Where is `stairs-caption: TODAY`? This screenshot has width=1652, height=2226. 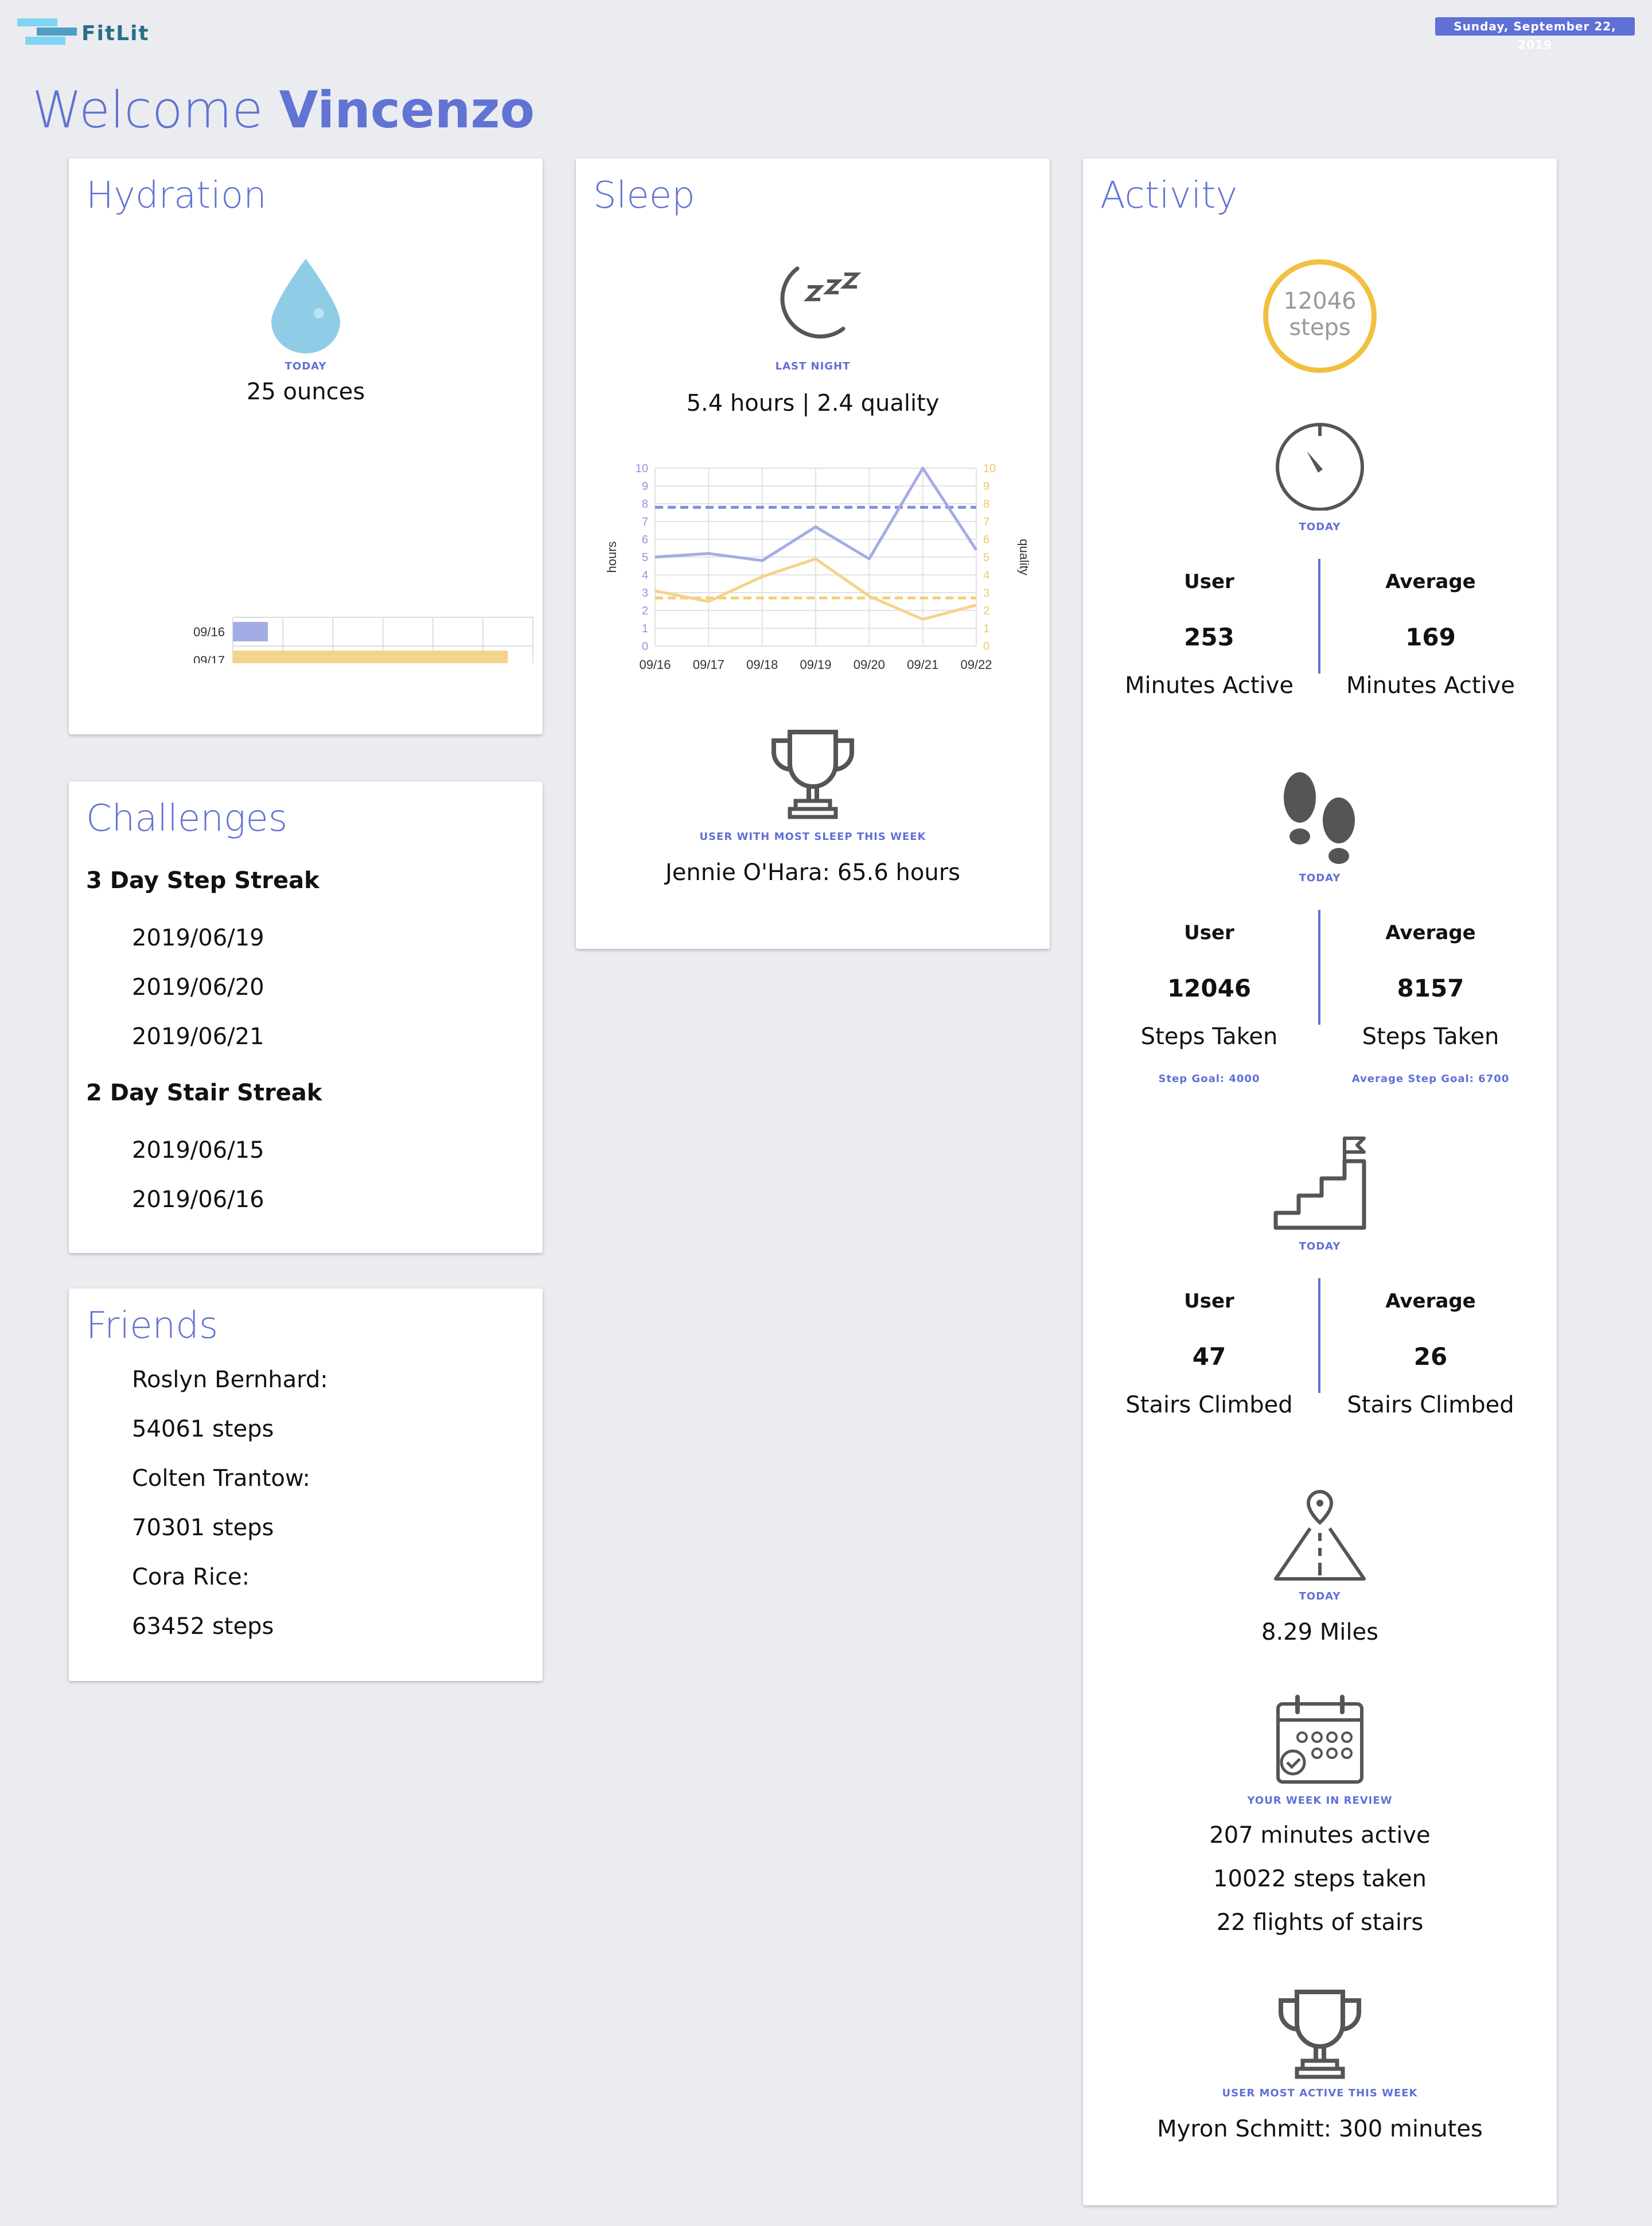
stairs-caption: TODAY is located at coordinates (1320, 1246).